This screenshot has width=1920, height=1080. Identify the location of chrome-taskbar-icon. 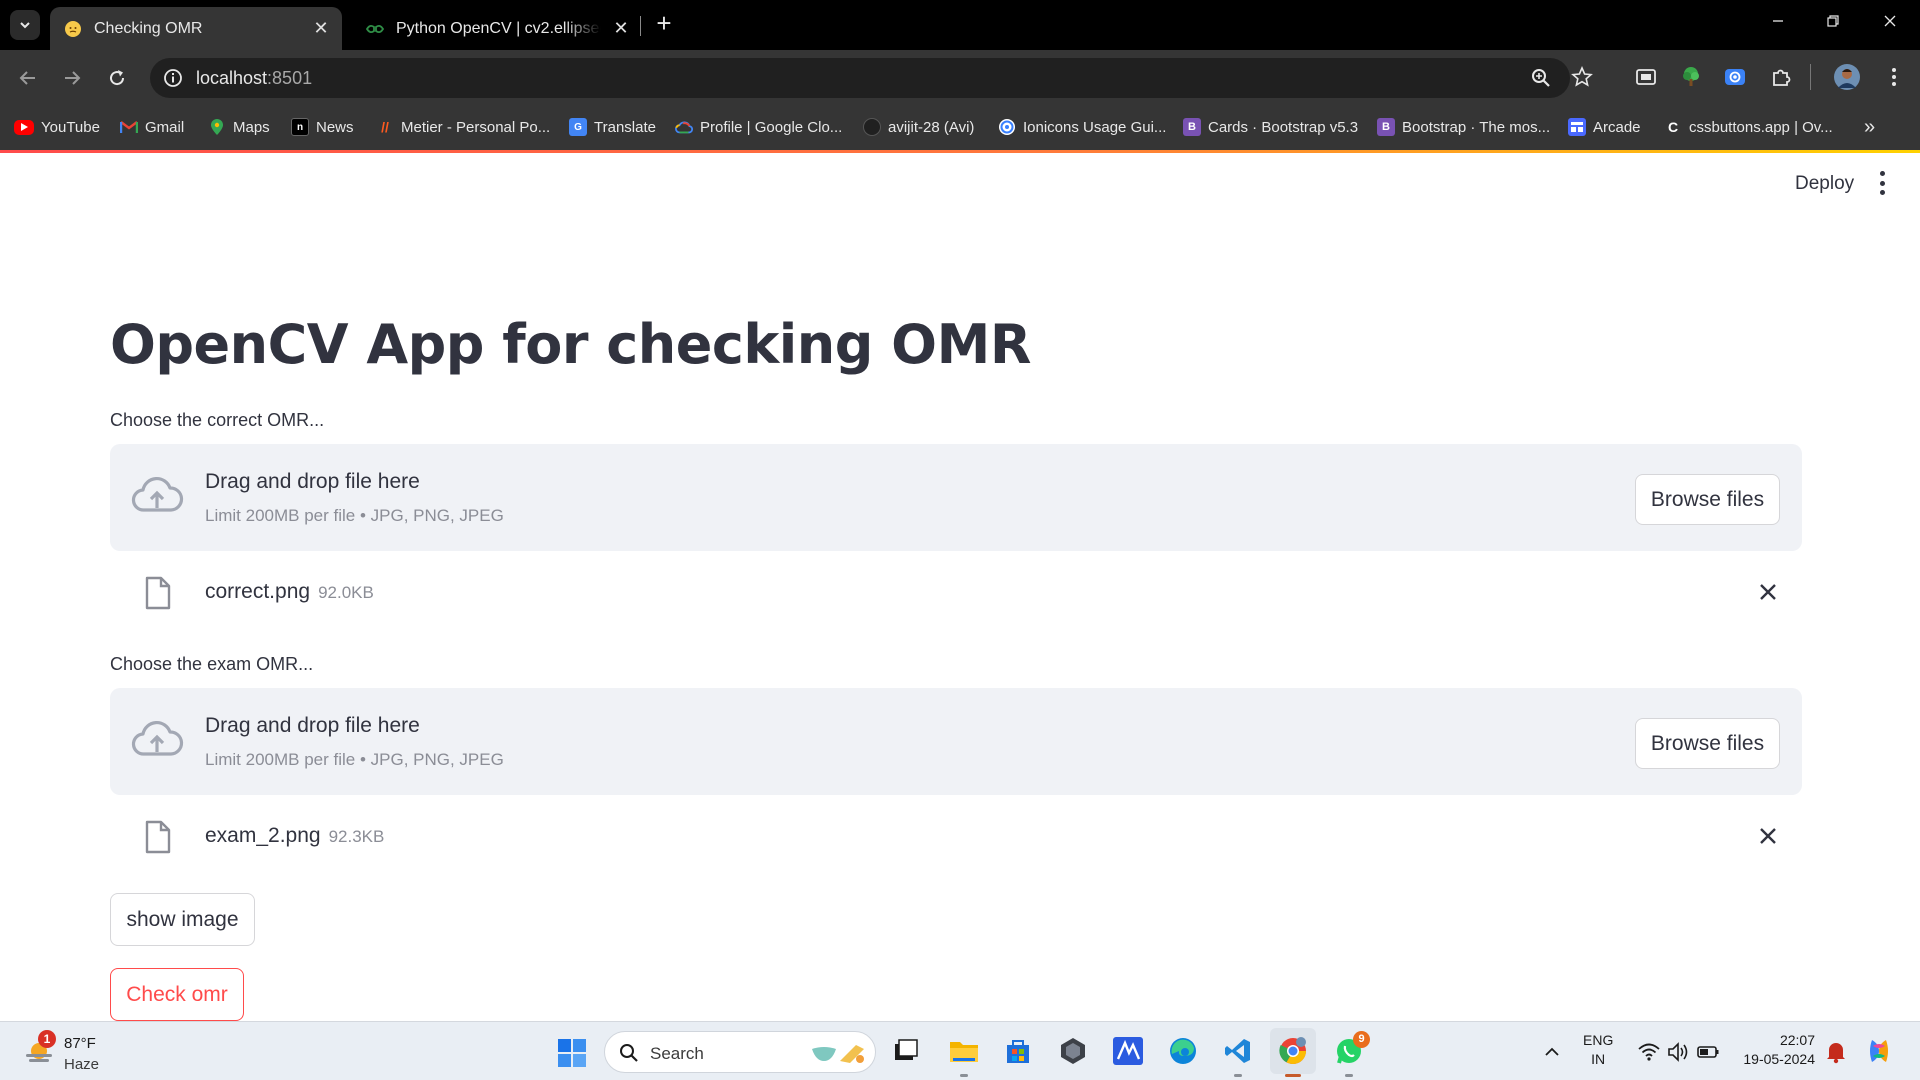
(1293, 1051).